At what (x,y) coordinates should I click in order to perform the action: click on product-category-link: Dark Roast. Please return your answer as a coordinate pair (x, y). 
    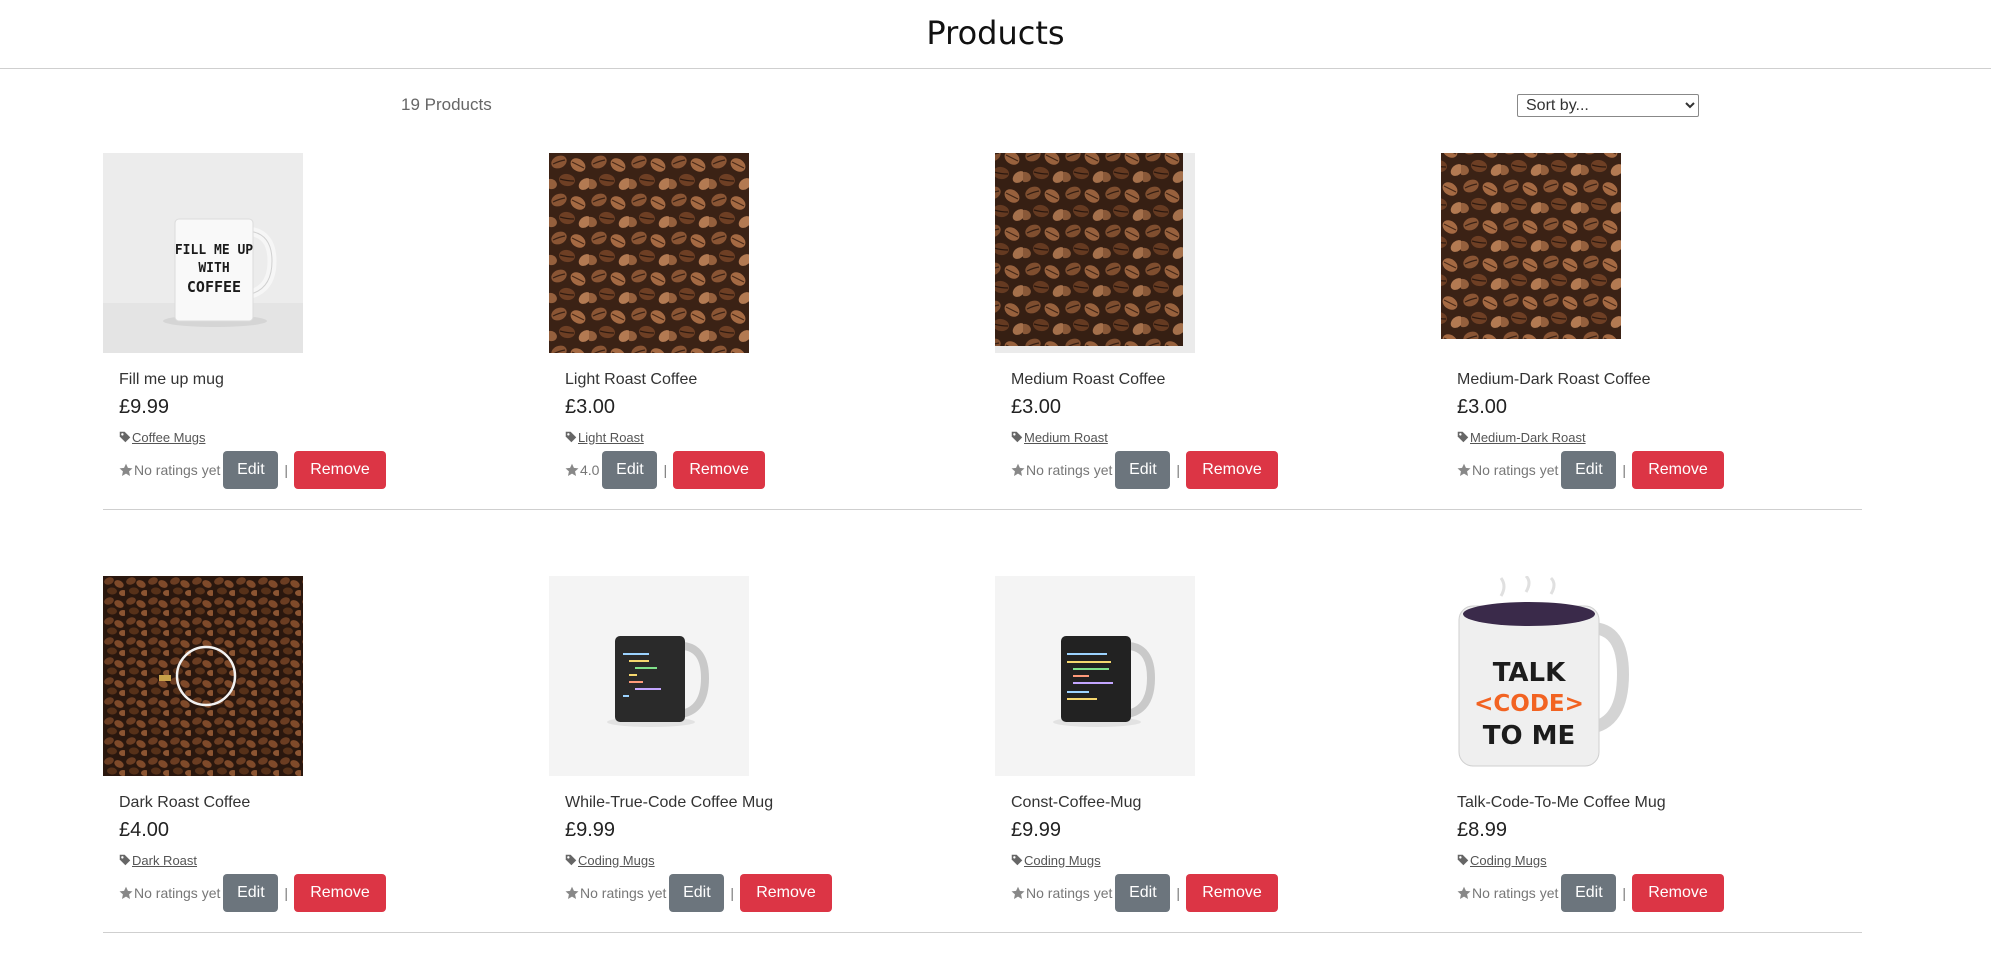
    Looking at the image, I should click on (164, 860).